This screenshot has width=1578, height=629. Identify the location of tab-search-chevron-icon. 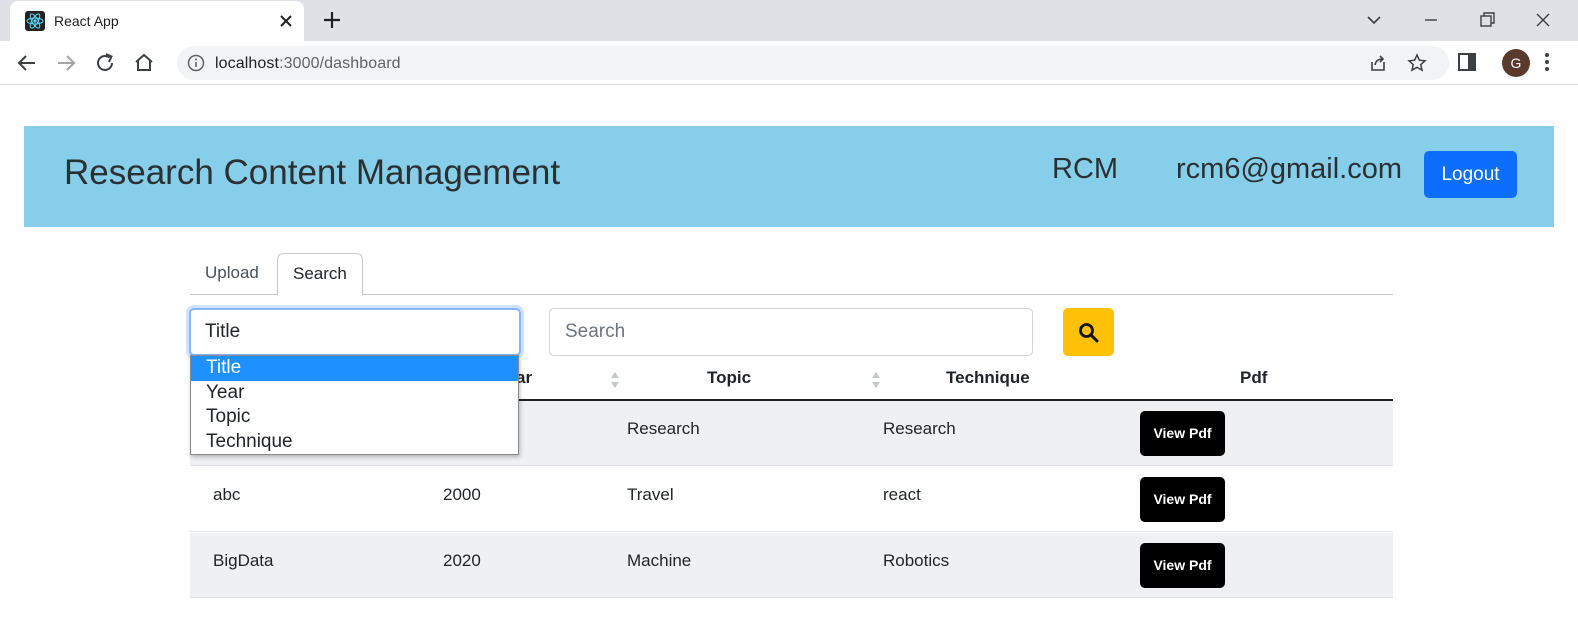
(1374, 20).